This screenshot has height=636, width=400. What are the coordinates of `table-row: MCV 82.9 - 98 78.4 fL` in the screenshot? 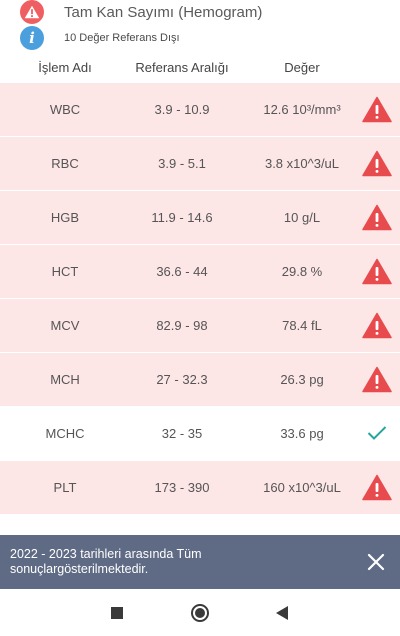 It's located at (200, 325).